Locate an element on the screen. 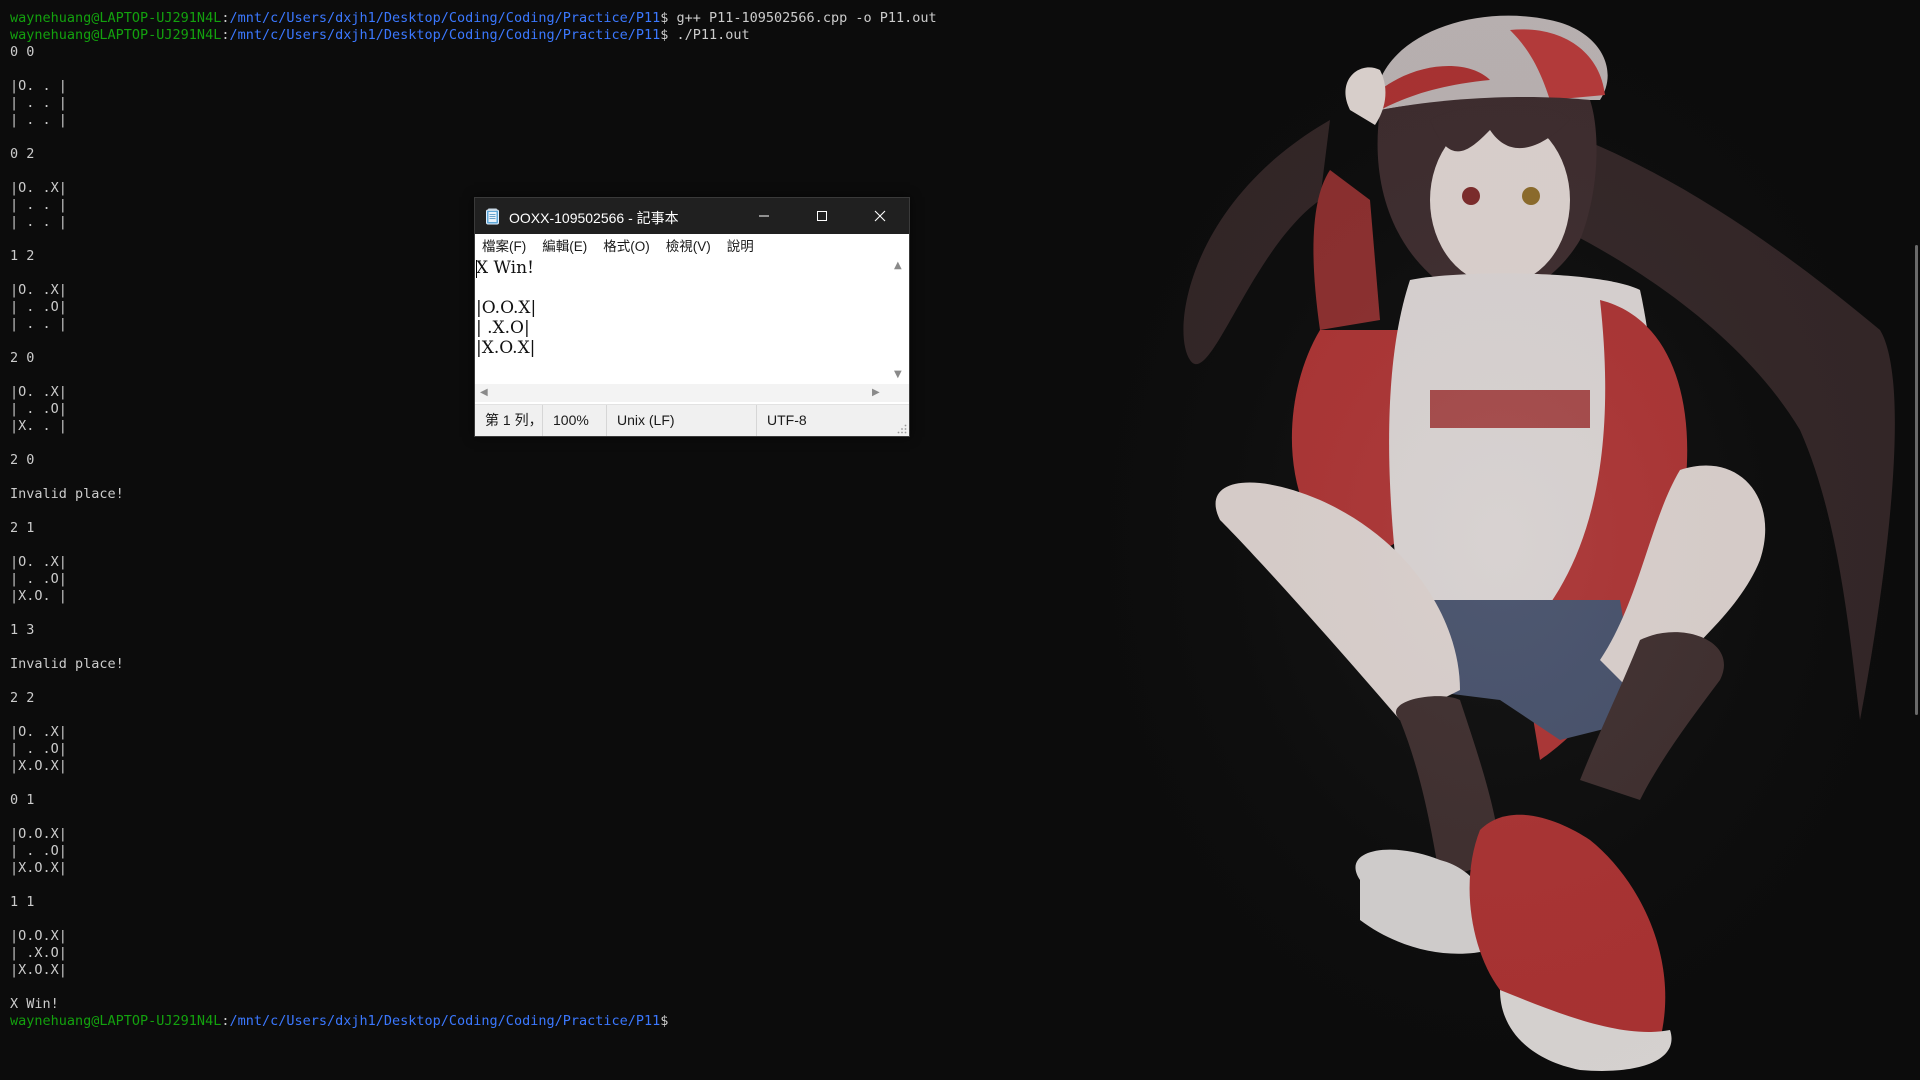 The height and width of the screenshot is (1080, 1920). notepad-title: OOXX-109502566 - 記事本 is located at coordinates (594, 218).